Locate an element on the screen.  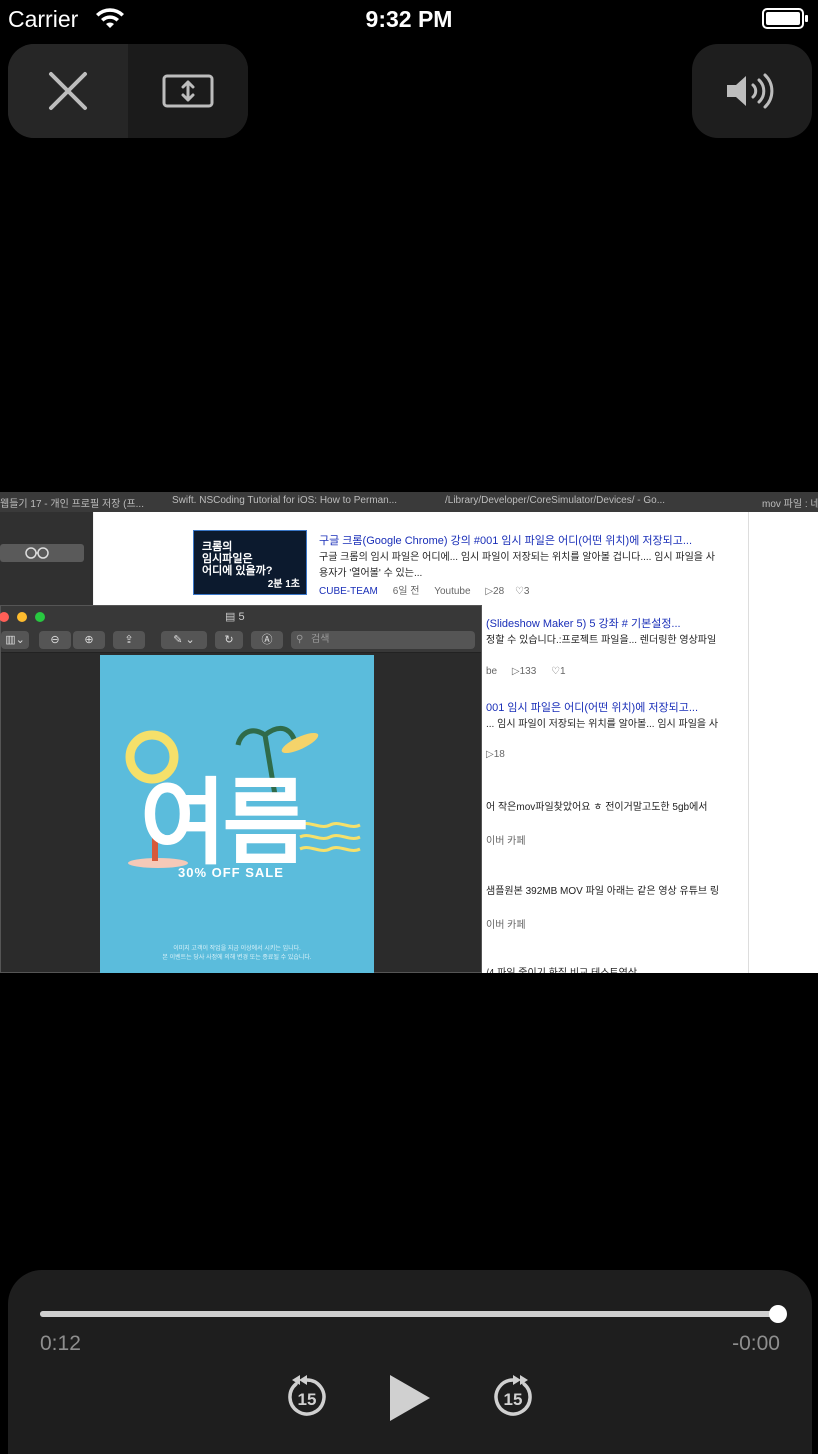
close-button is located at coordinates (68, 91).